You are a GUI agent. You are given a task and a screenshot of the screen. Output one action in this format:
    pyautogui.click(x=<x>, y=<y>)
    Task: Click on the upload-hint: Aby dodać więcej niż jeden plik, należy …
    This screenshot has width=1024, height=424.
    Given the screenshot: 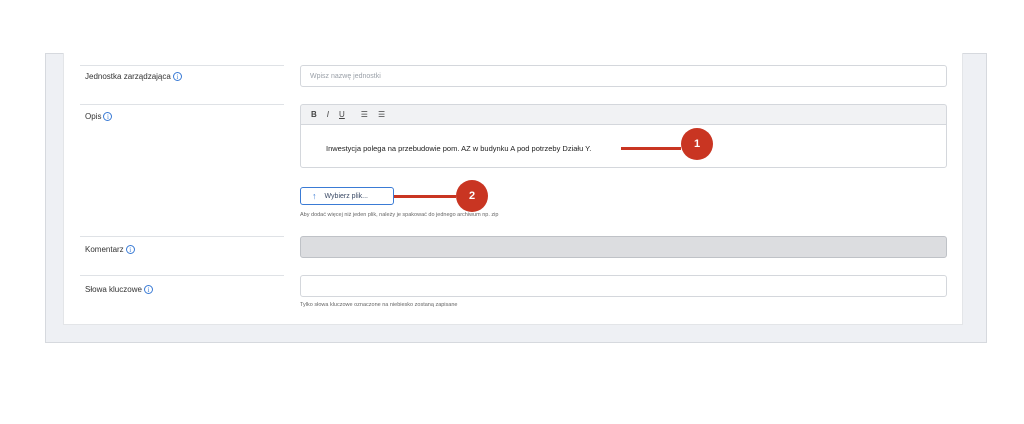 What is the action you would take?
    pyautogui.click(x=399, y=215)
    